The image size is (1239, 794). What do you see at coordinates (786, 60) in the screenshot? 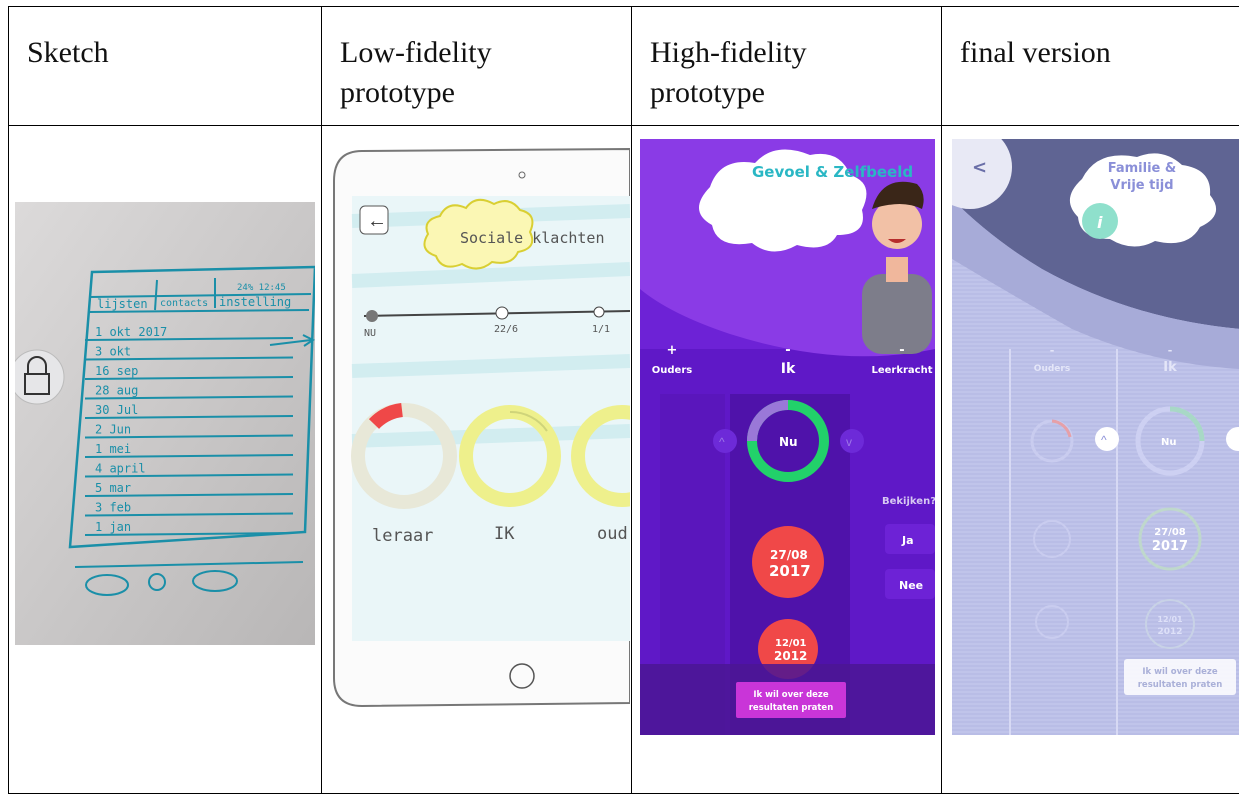
I see `column-header: High-fidelity prototype` at bounding box center [786, 60].